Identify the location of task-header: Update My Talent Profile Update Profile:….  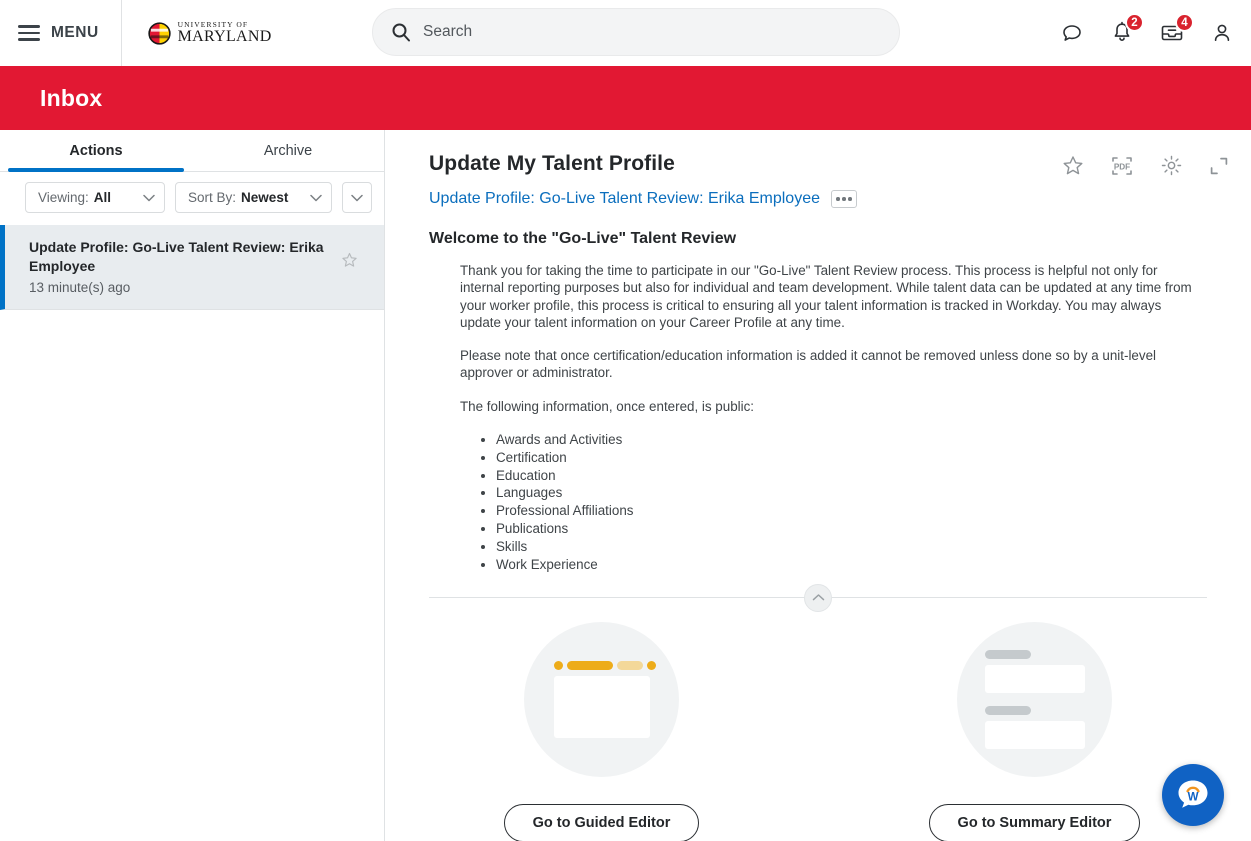
(818, 169).